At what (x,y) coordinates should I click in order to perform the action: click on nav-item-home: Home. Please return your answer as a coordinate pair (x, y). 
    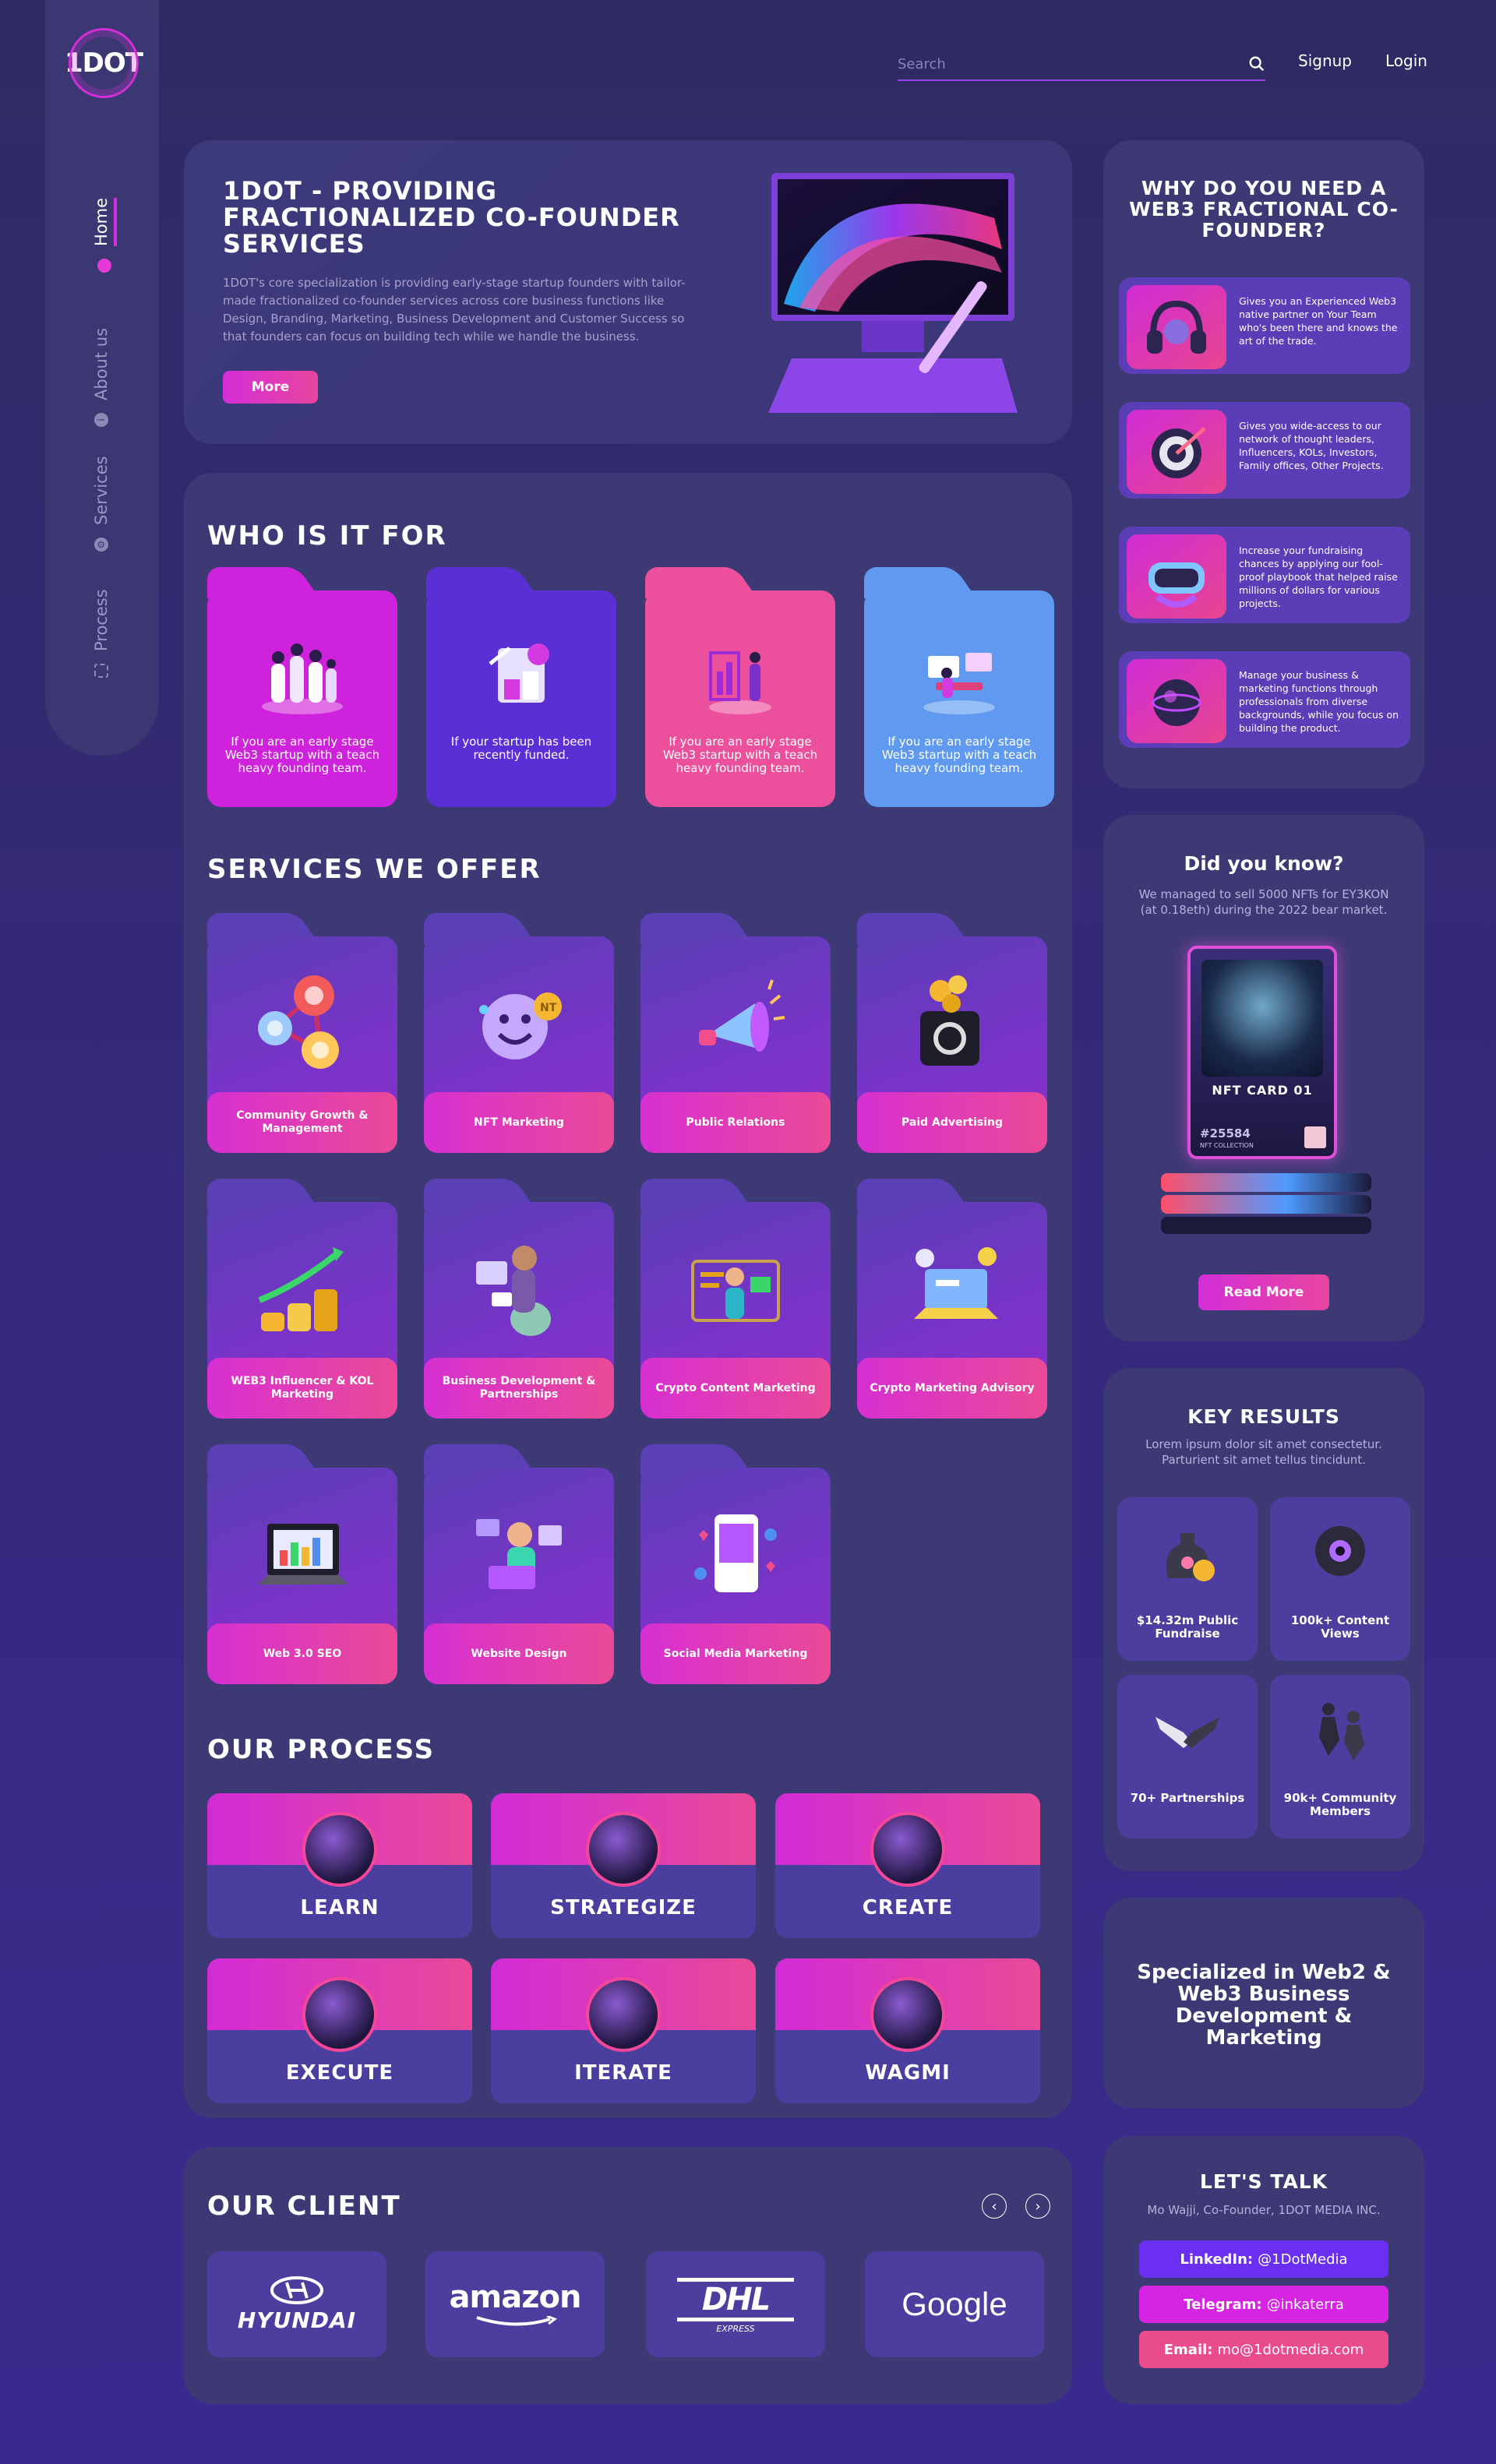
    Looking at the image, I should click on (104, 235).